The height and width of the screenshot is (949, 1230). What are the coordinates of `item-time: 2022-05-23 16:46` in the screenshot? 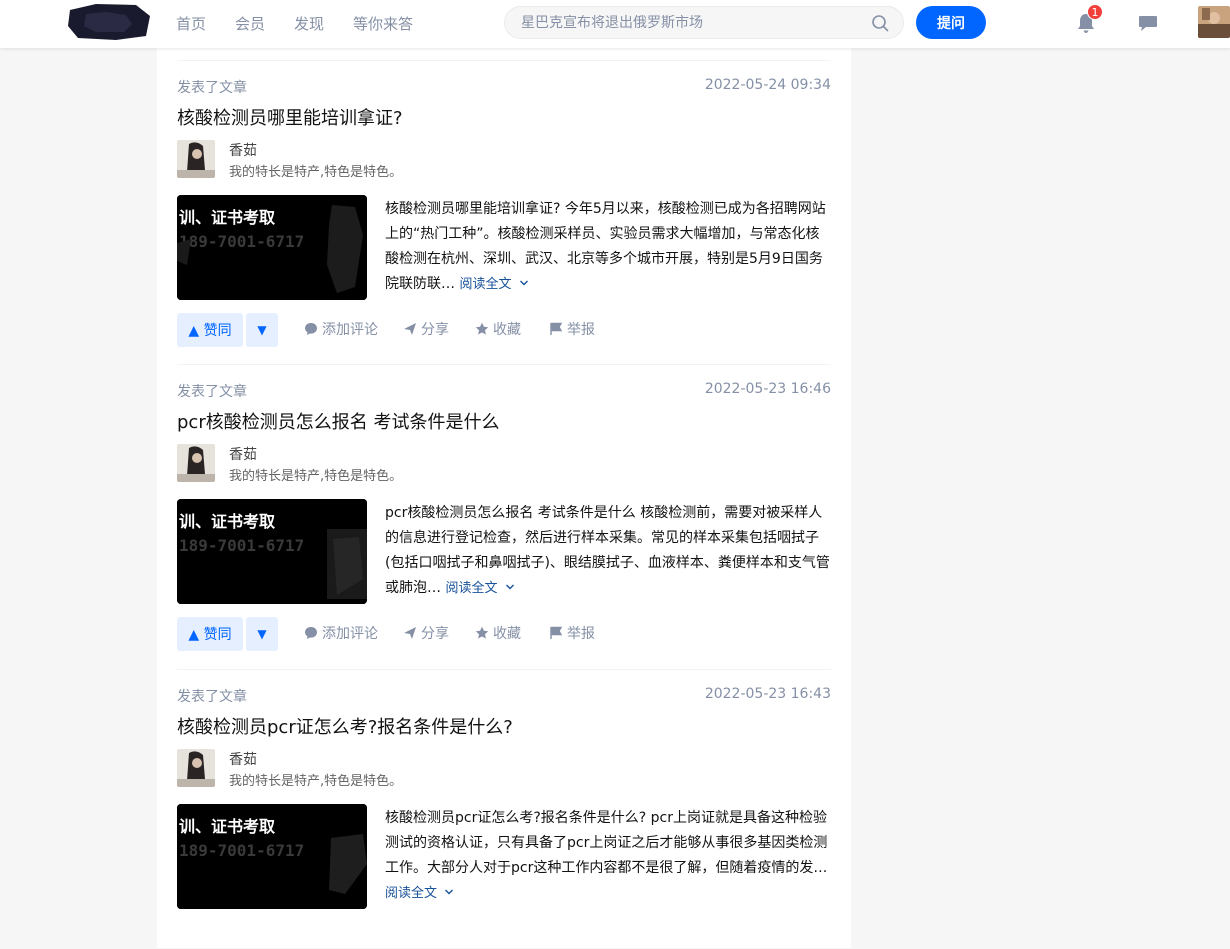 It's located at (767, 389).